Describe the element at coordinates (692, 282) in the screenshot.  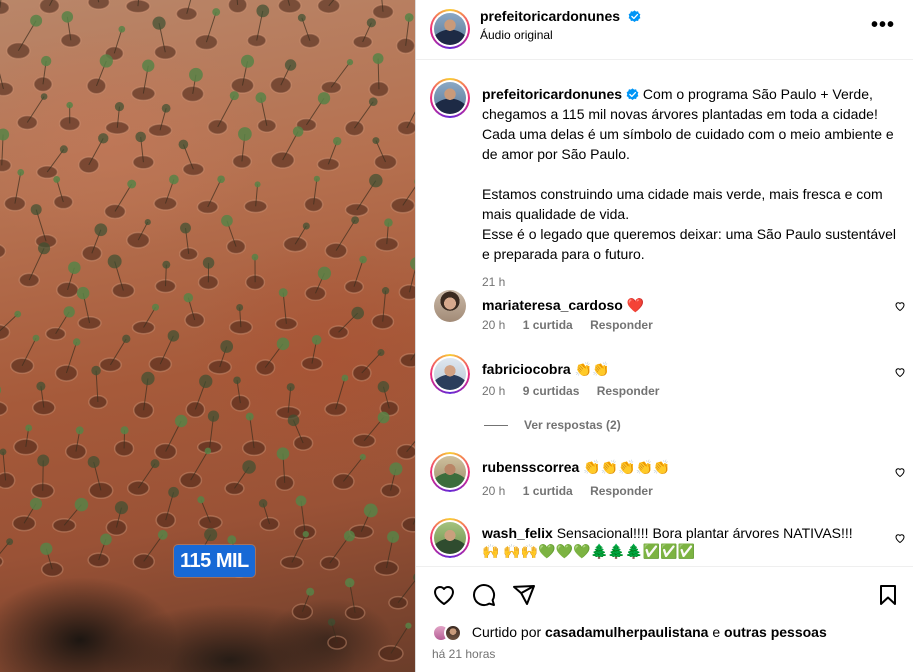
I see `caption-timestamp: 21 h` at that location.